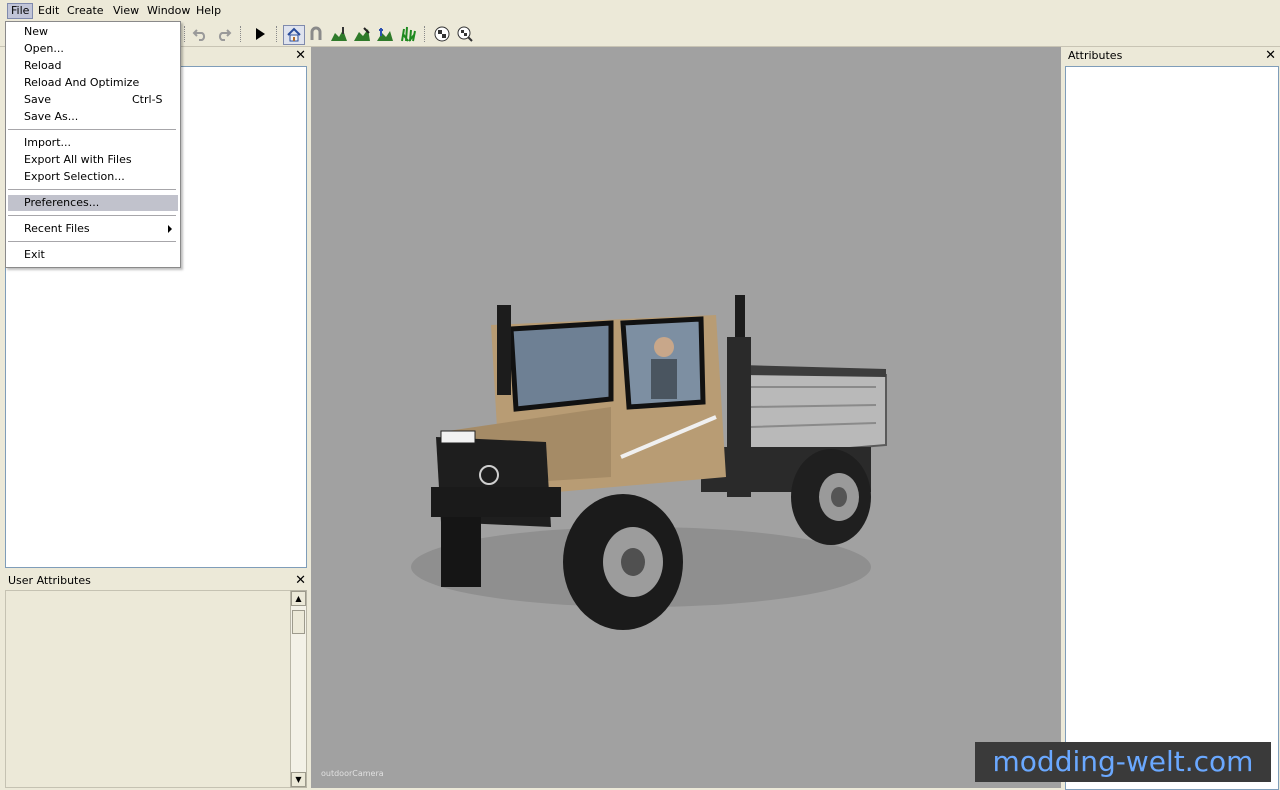 This screenshot has height=790, width=1280. What do you see at coordinates (362, 34) in the screenshot?
I see `terrain-sculpt-icon` at bounding box center [362, 34].